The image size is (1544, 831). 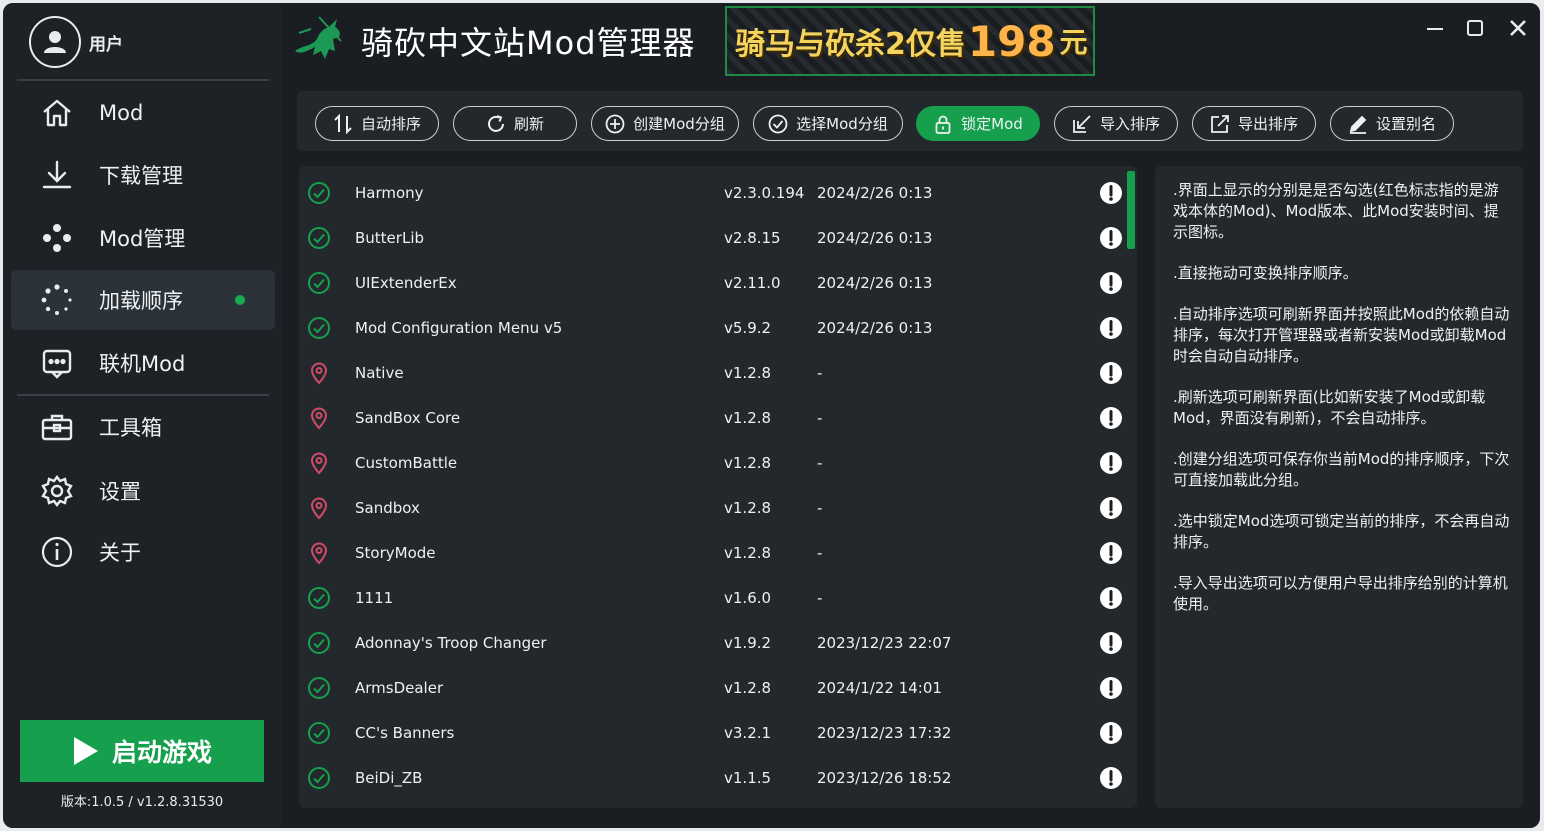 I want to click on scrollbar, so click(x=1131, y=487).